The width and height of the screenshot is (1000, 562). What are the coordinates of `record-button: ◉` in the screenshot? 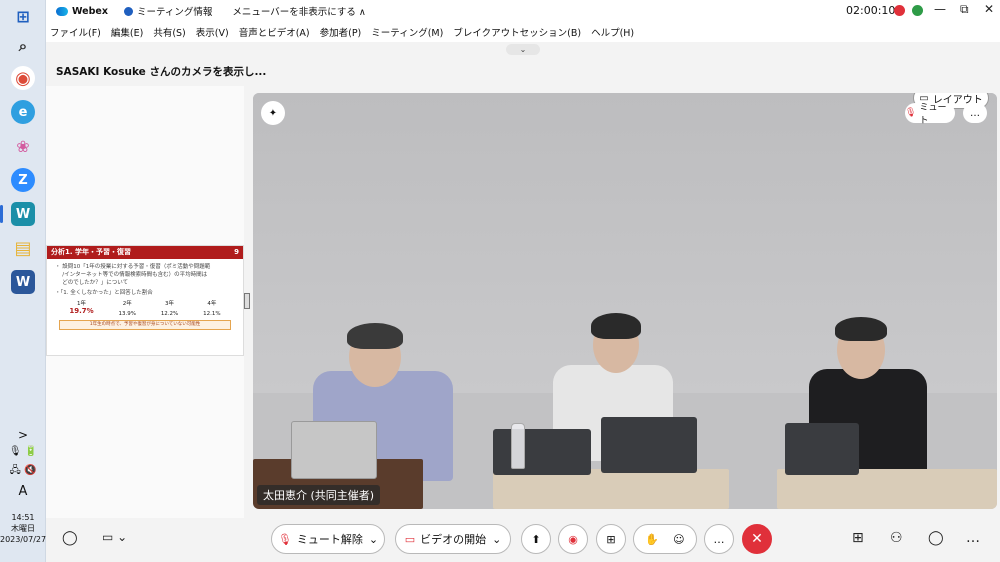 It's located at (573, 539).